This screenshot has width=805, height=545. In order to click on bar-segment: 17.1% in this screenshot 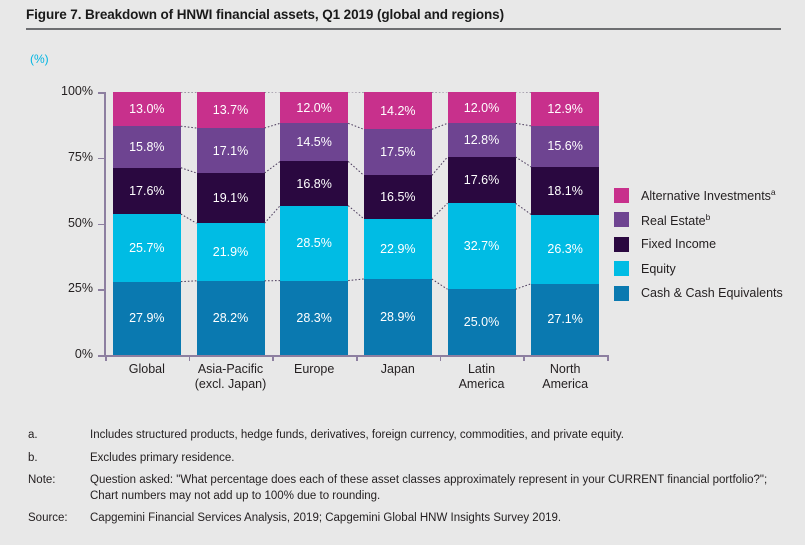, I will do `click(230, 150)`.